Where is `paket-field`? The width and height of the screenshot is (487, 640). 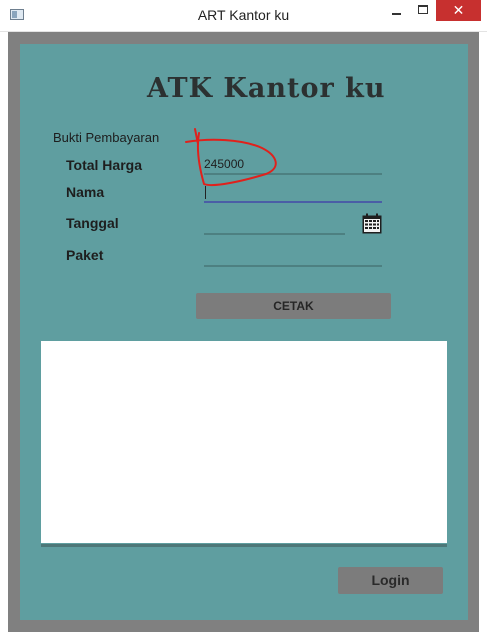 paket-field is located at coordinates (293, 257).